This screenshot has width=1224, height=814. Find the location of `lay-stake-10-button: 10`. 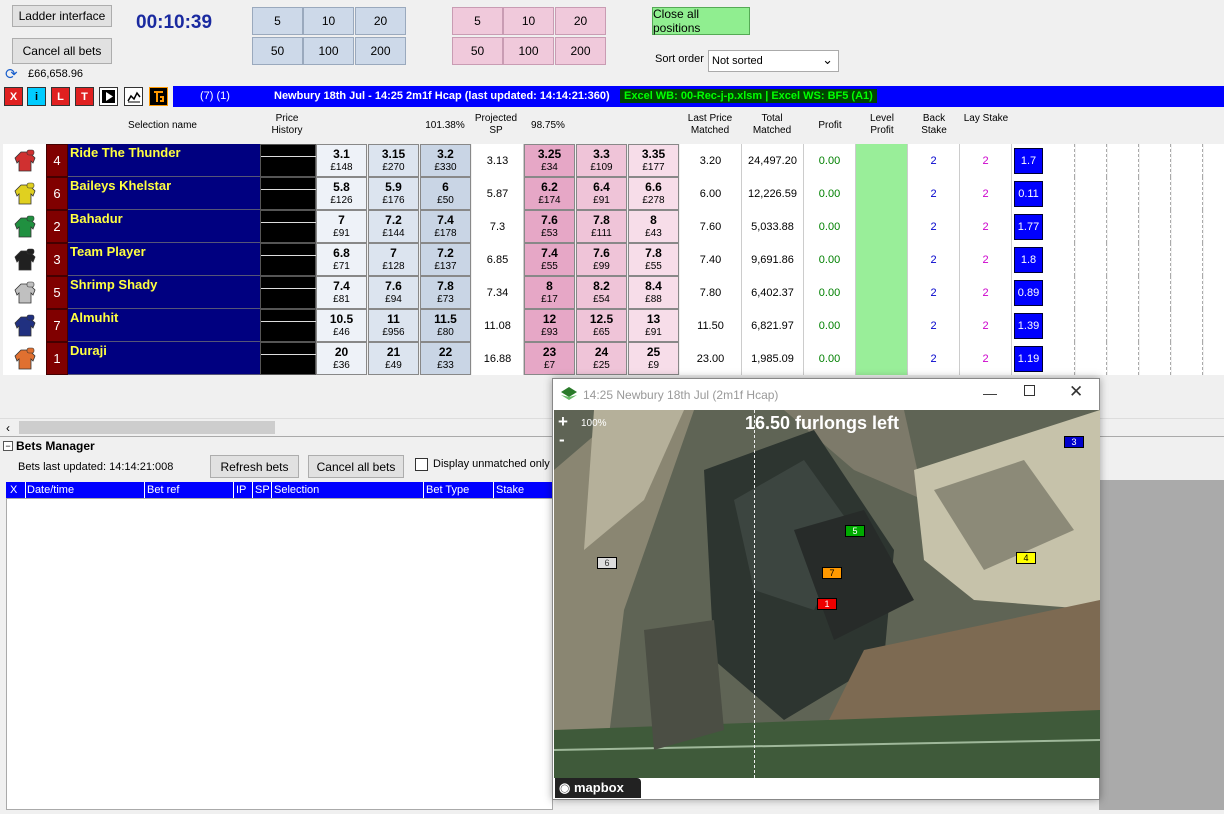

lay-stake-10-button: 10 is located at coordinates (528, 21).